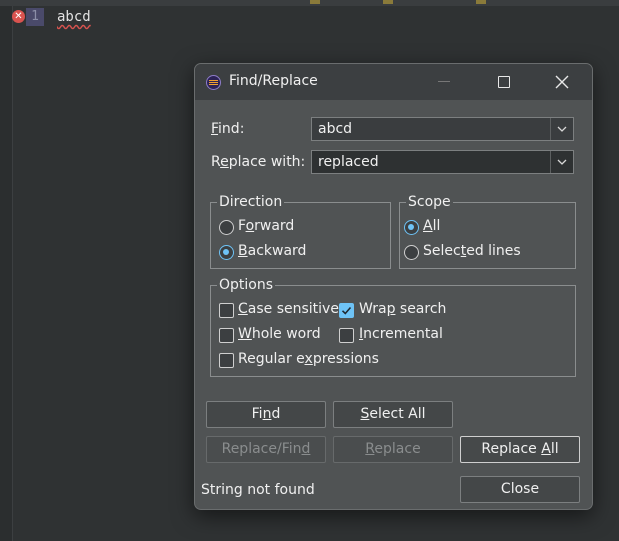 The height and width of the screenshot is (541, 619). I want to click on code-line-text: abcd, so click(74, 17).